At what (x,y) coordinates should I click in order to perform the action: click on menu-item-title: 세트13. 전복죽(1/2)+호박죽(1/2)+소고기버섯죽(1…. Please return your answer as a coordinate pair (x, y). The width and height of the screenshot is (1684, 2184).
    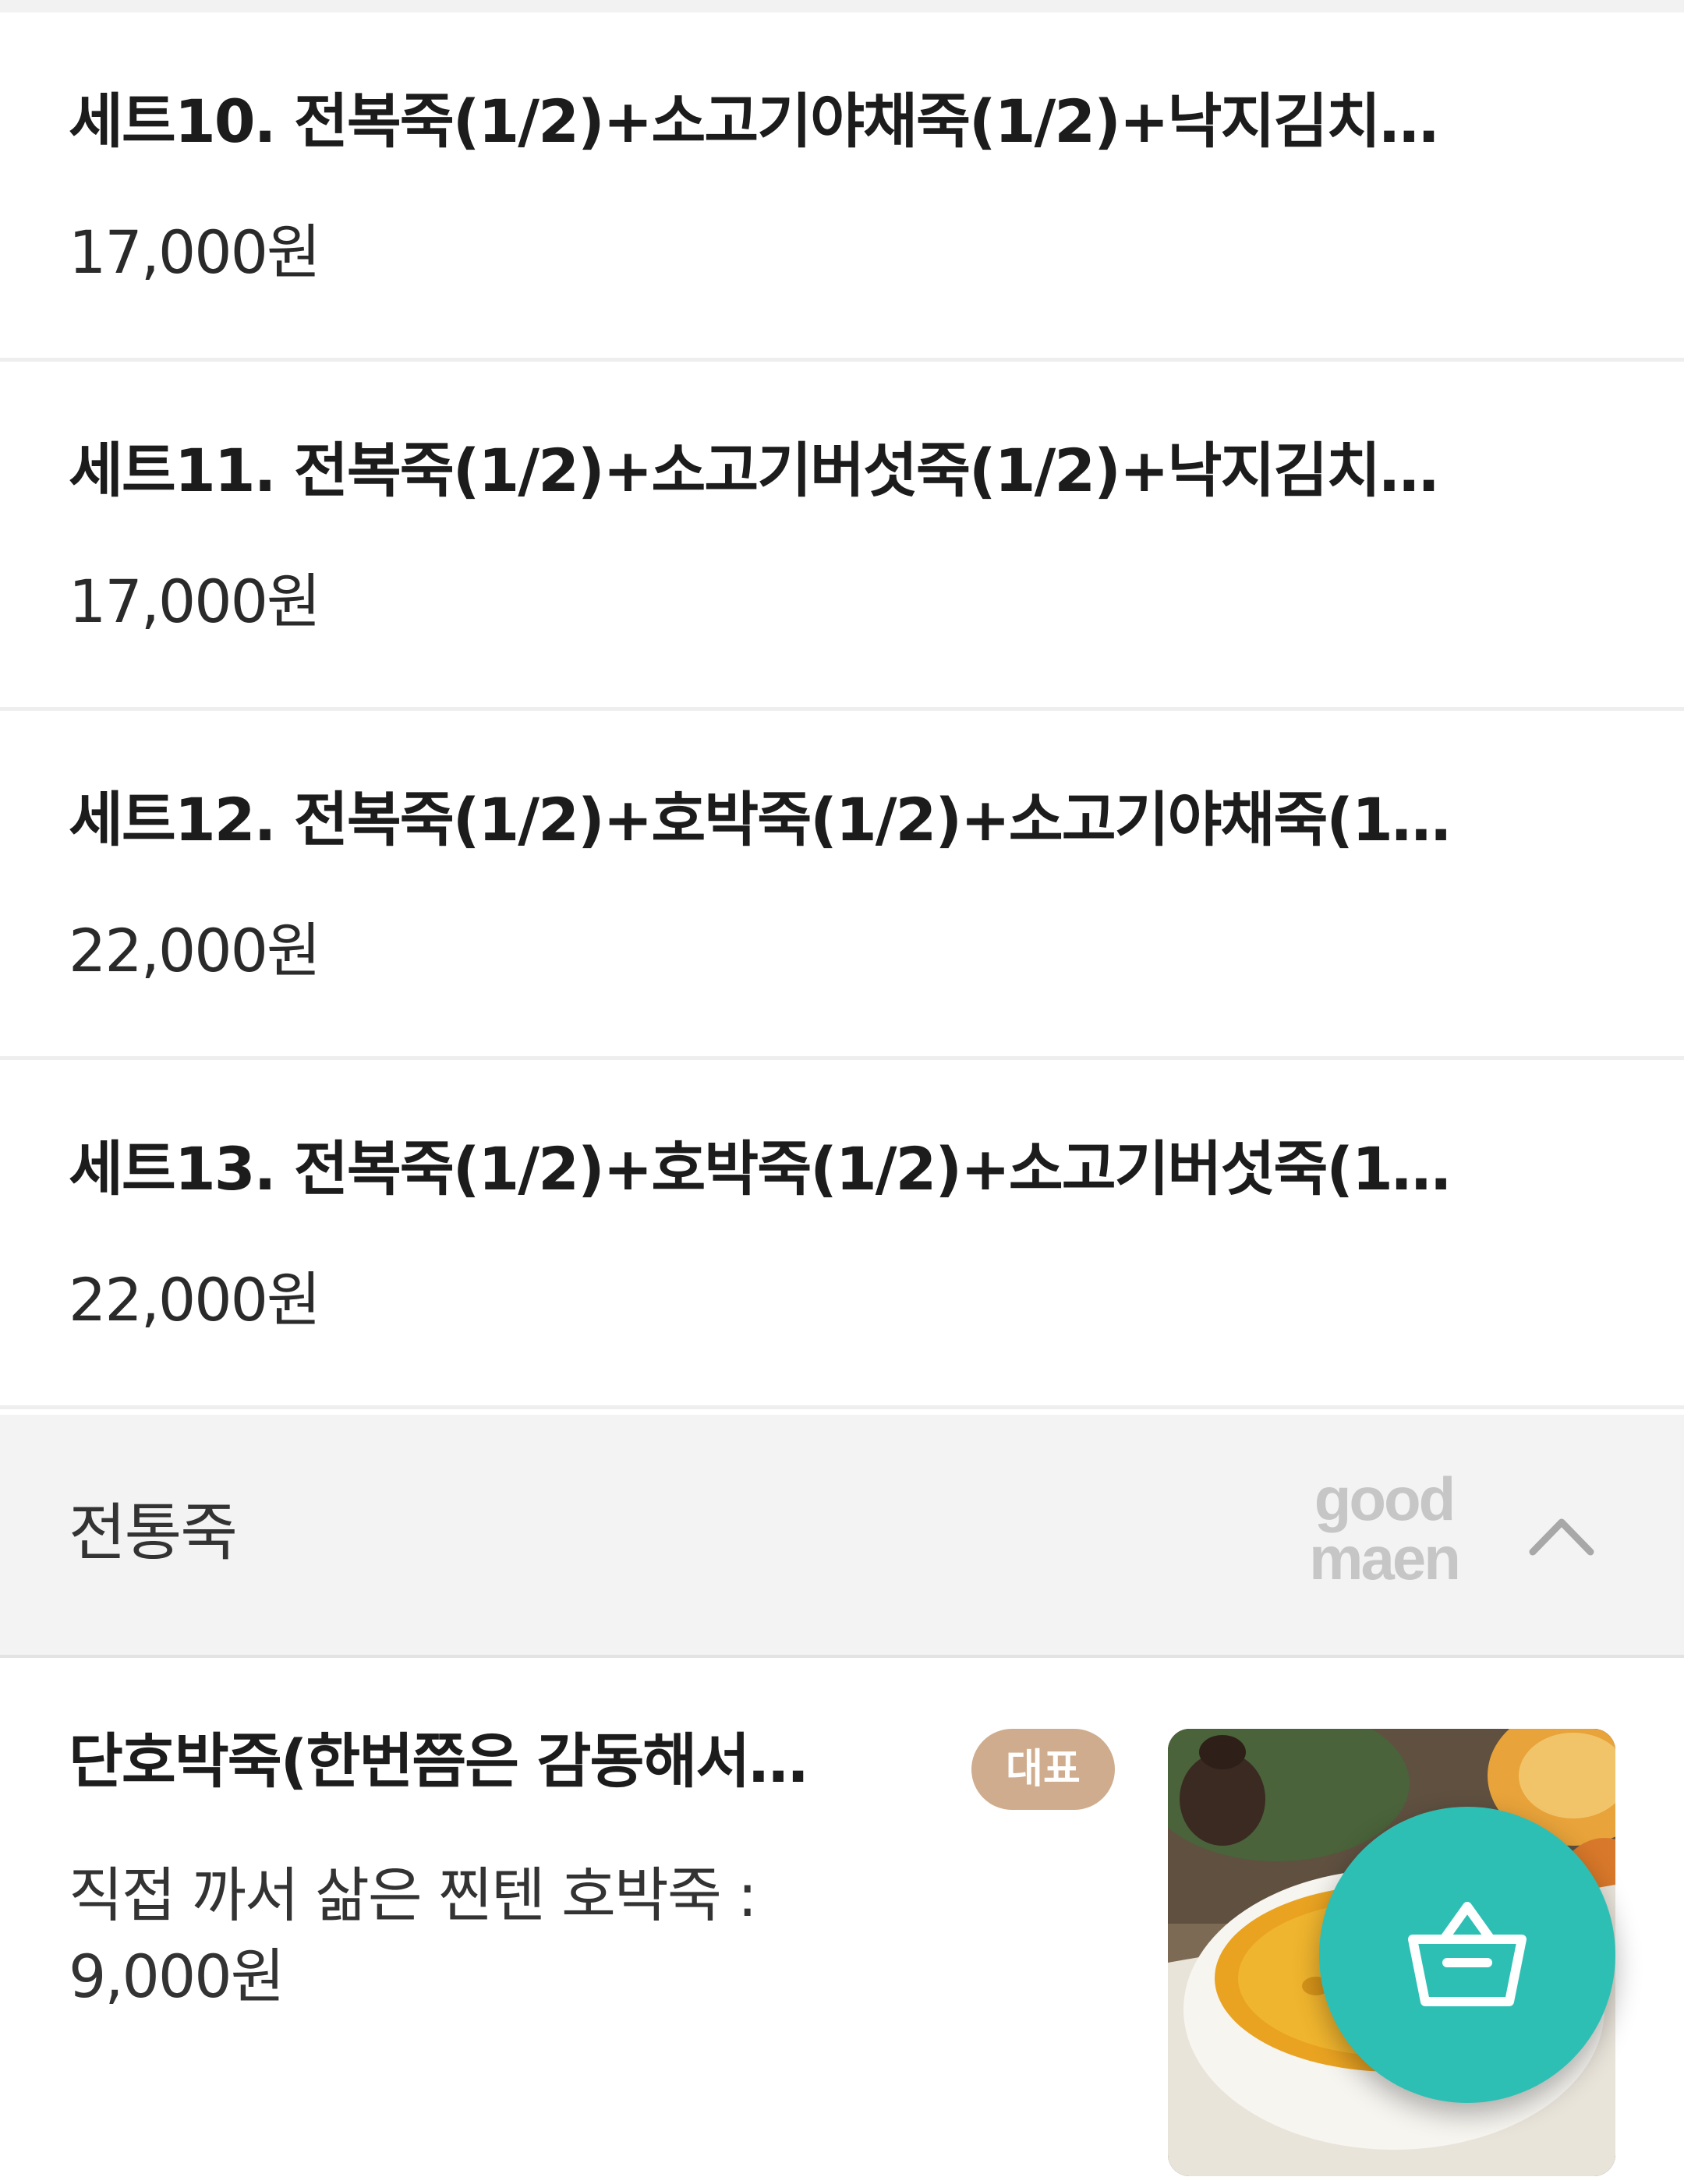
    Looking at the image, I should click on (760, 1168).